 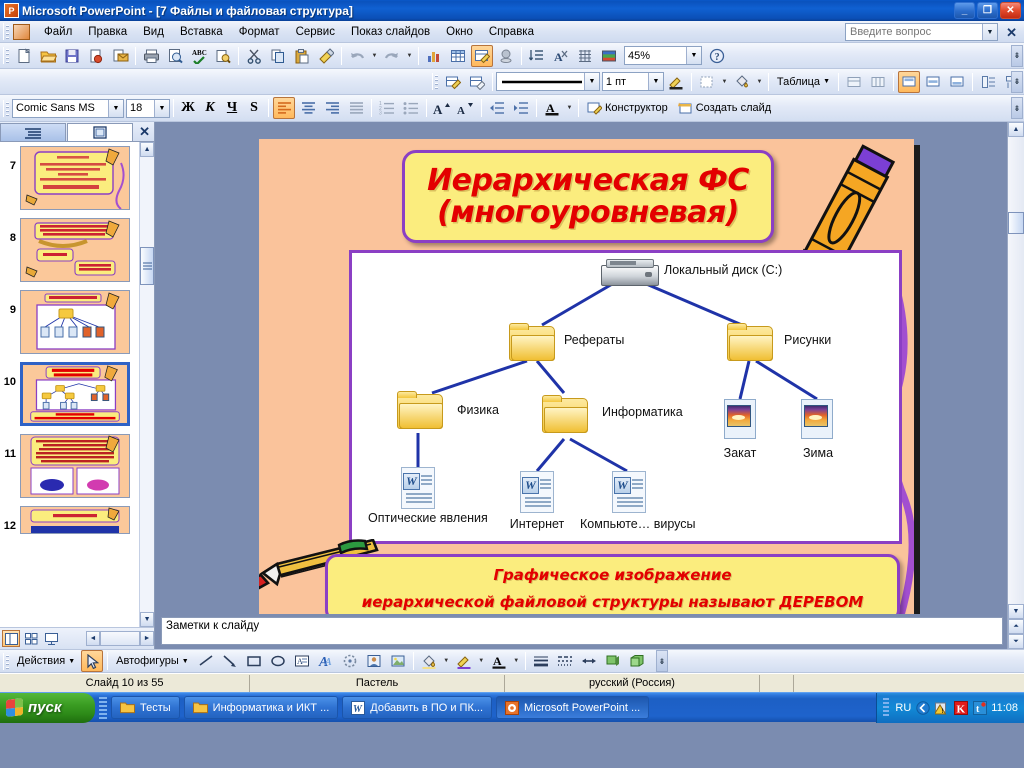 I want to click on spelling-icon: ABC, so click(x=199, y=56).